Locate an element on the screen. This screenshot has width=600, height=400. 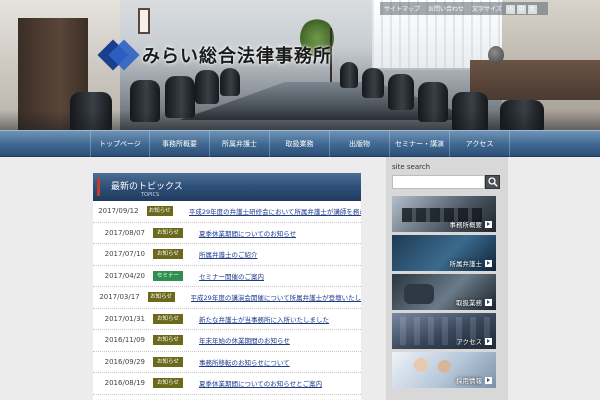
topic-title-link: 新たな弁護士が当事務所に入所いたしました is located at coordinates (264, 319).